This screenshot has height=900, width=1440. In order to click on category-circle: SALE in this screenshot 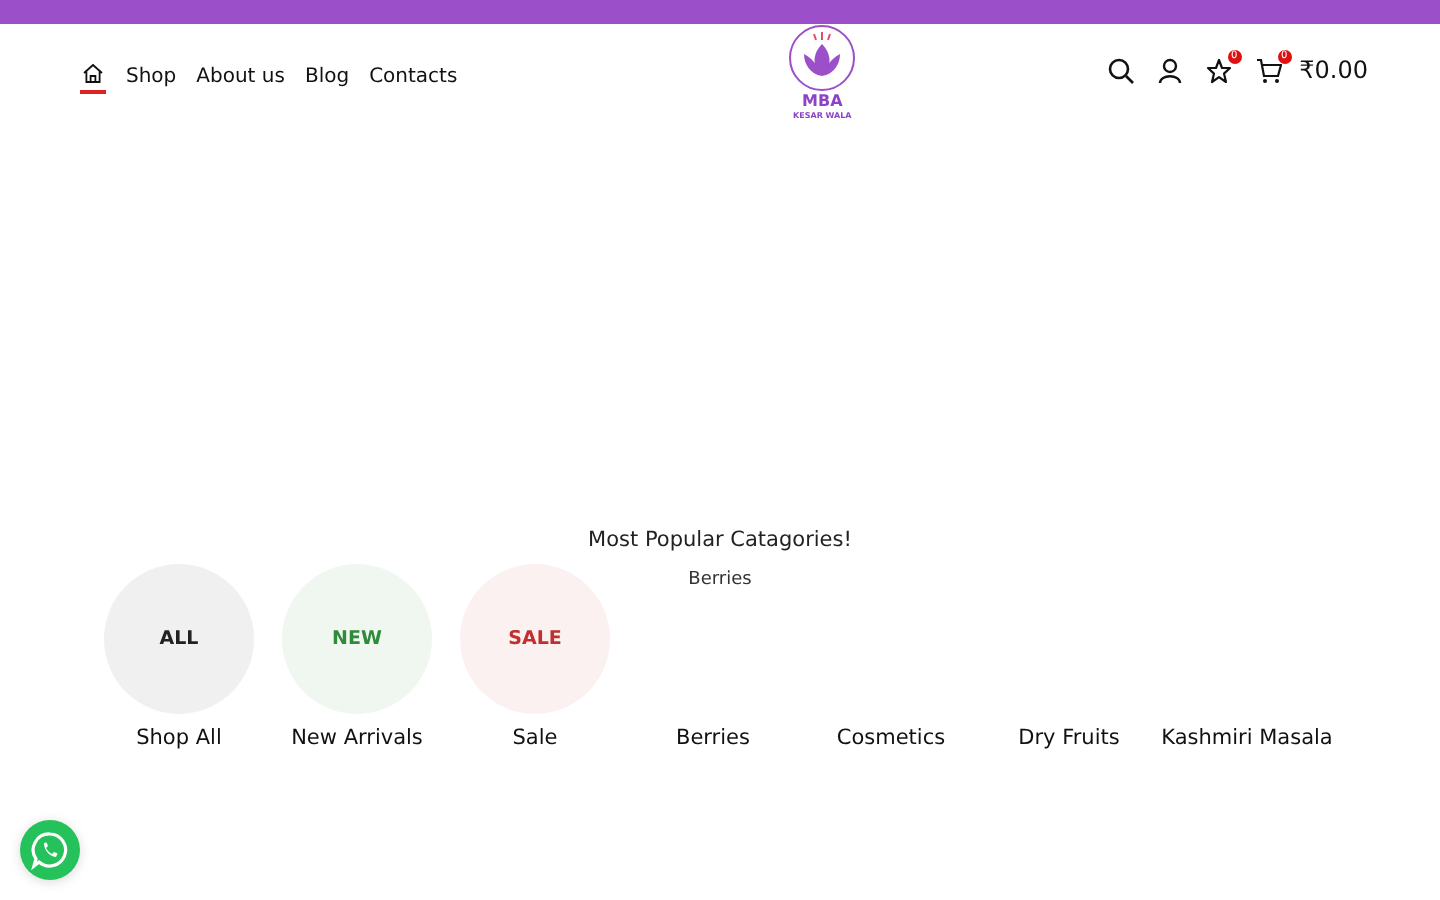, I will do `click(535, 639)`.